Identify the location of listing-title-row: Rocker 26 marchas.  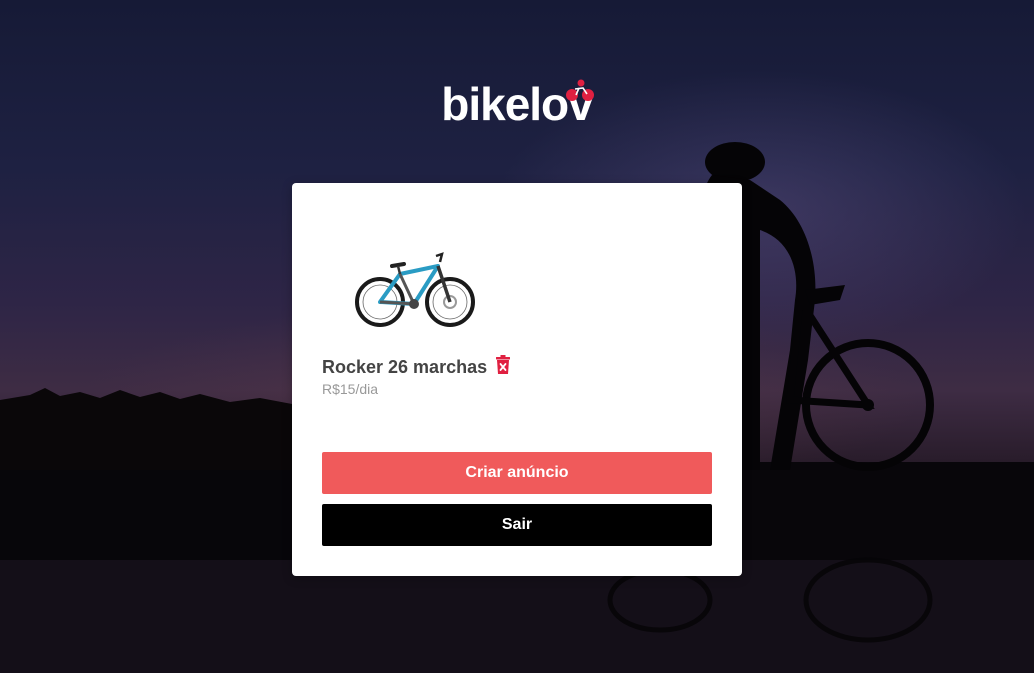
(416, 366).